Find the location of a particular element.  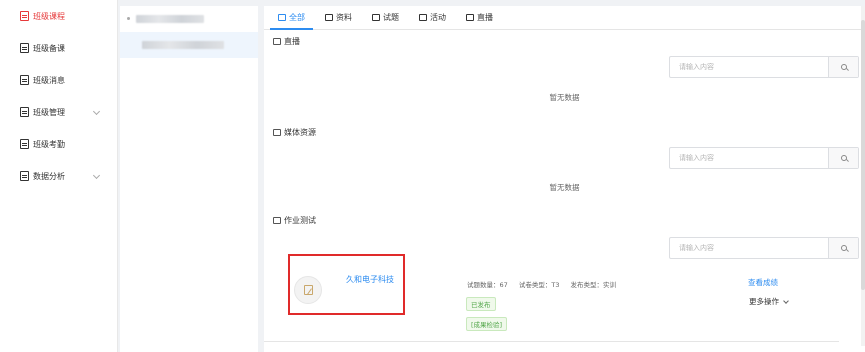

status-badge: 已发布 is located at coordinates (481, 304).